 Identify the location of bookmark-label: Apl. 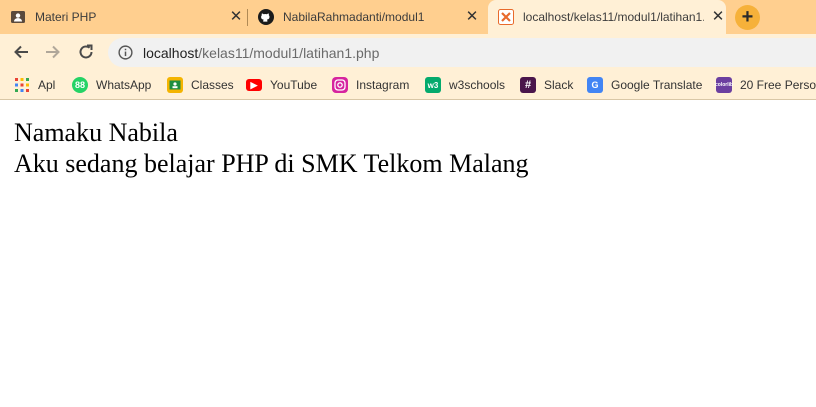
(47, 85).